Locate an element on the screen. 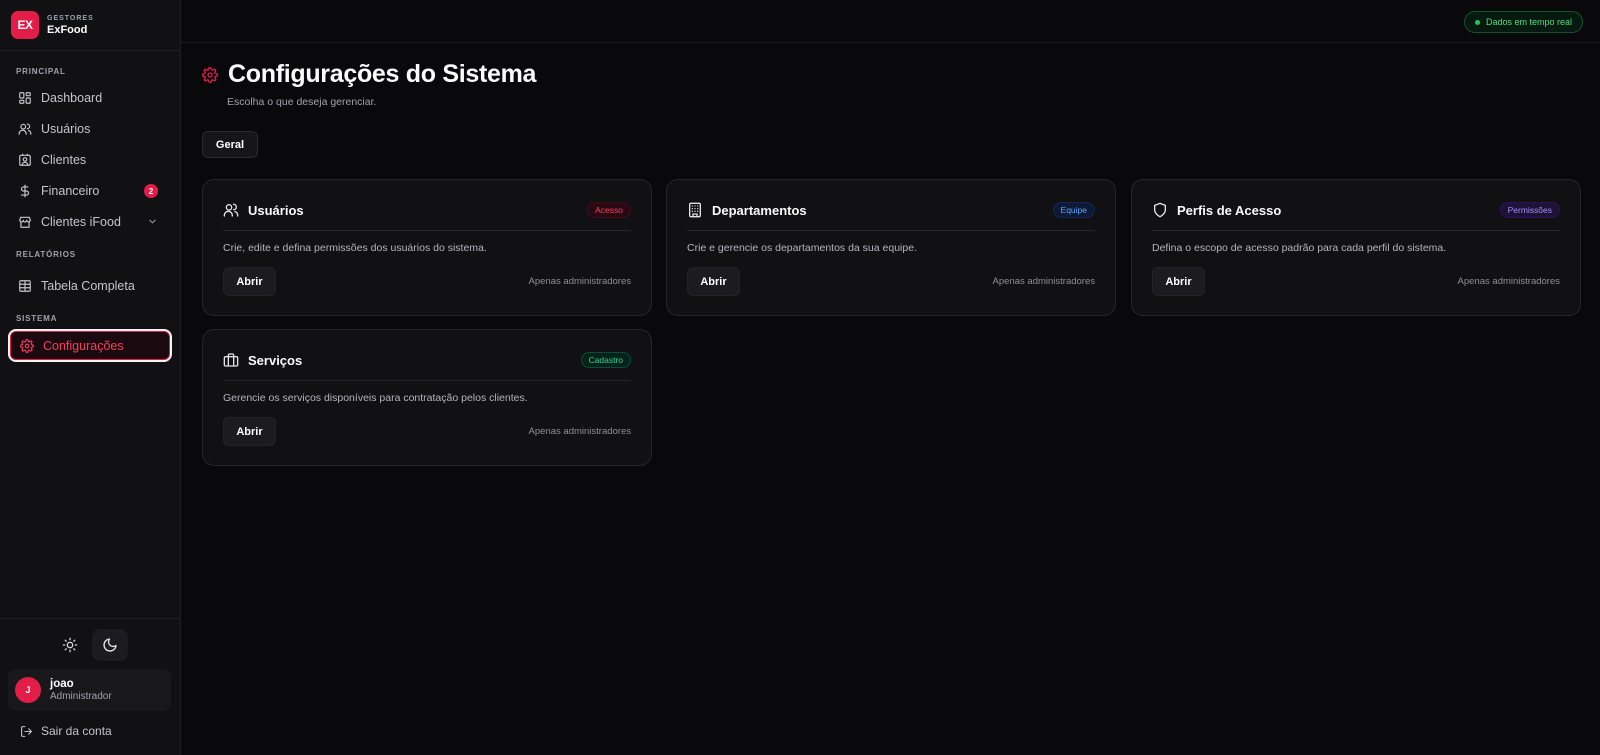 This screenshot has height=755, width=1600. user-info: joao Administrador is located at coordinates (81, 690).